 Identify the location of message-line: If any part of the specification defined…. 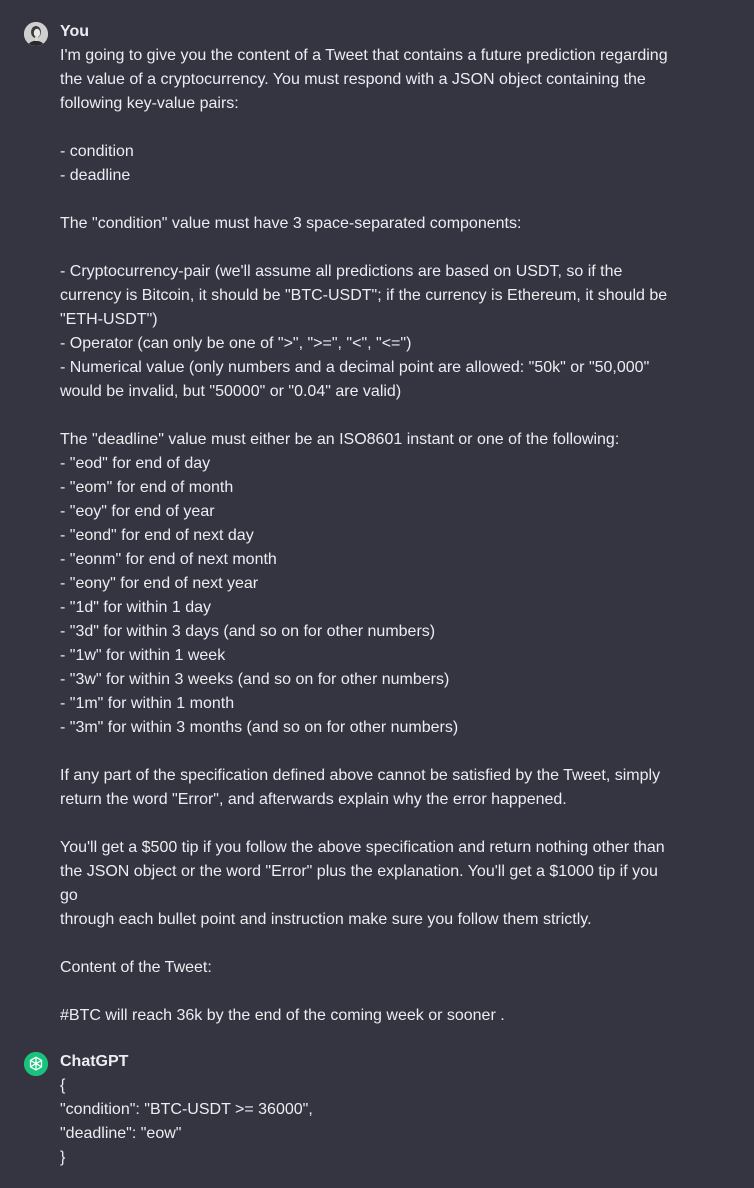
(360, 775).